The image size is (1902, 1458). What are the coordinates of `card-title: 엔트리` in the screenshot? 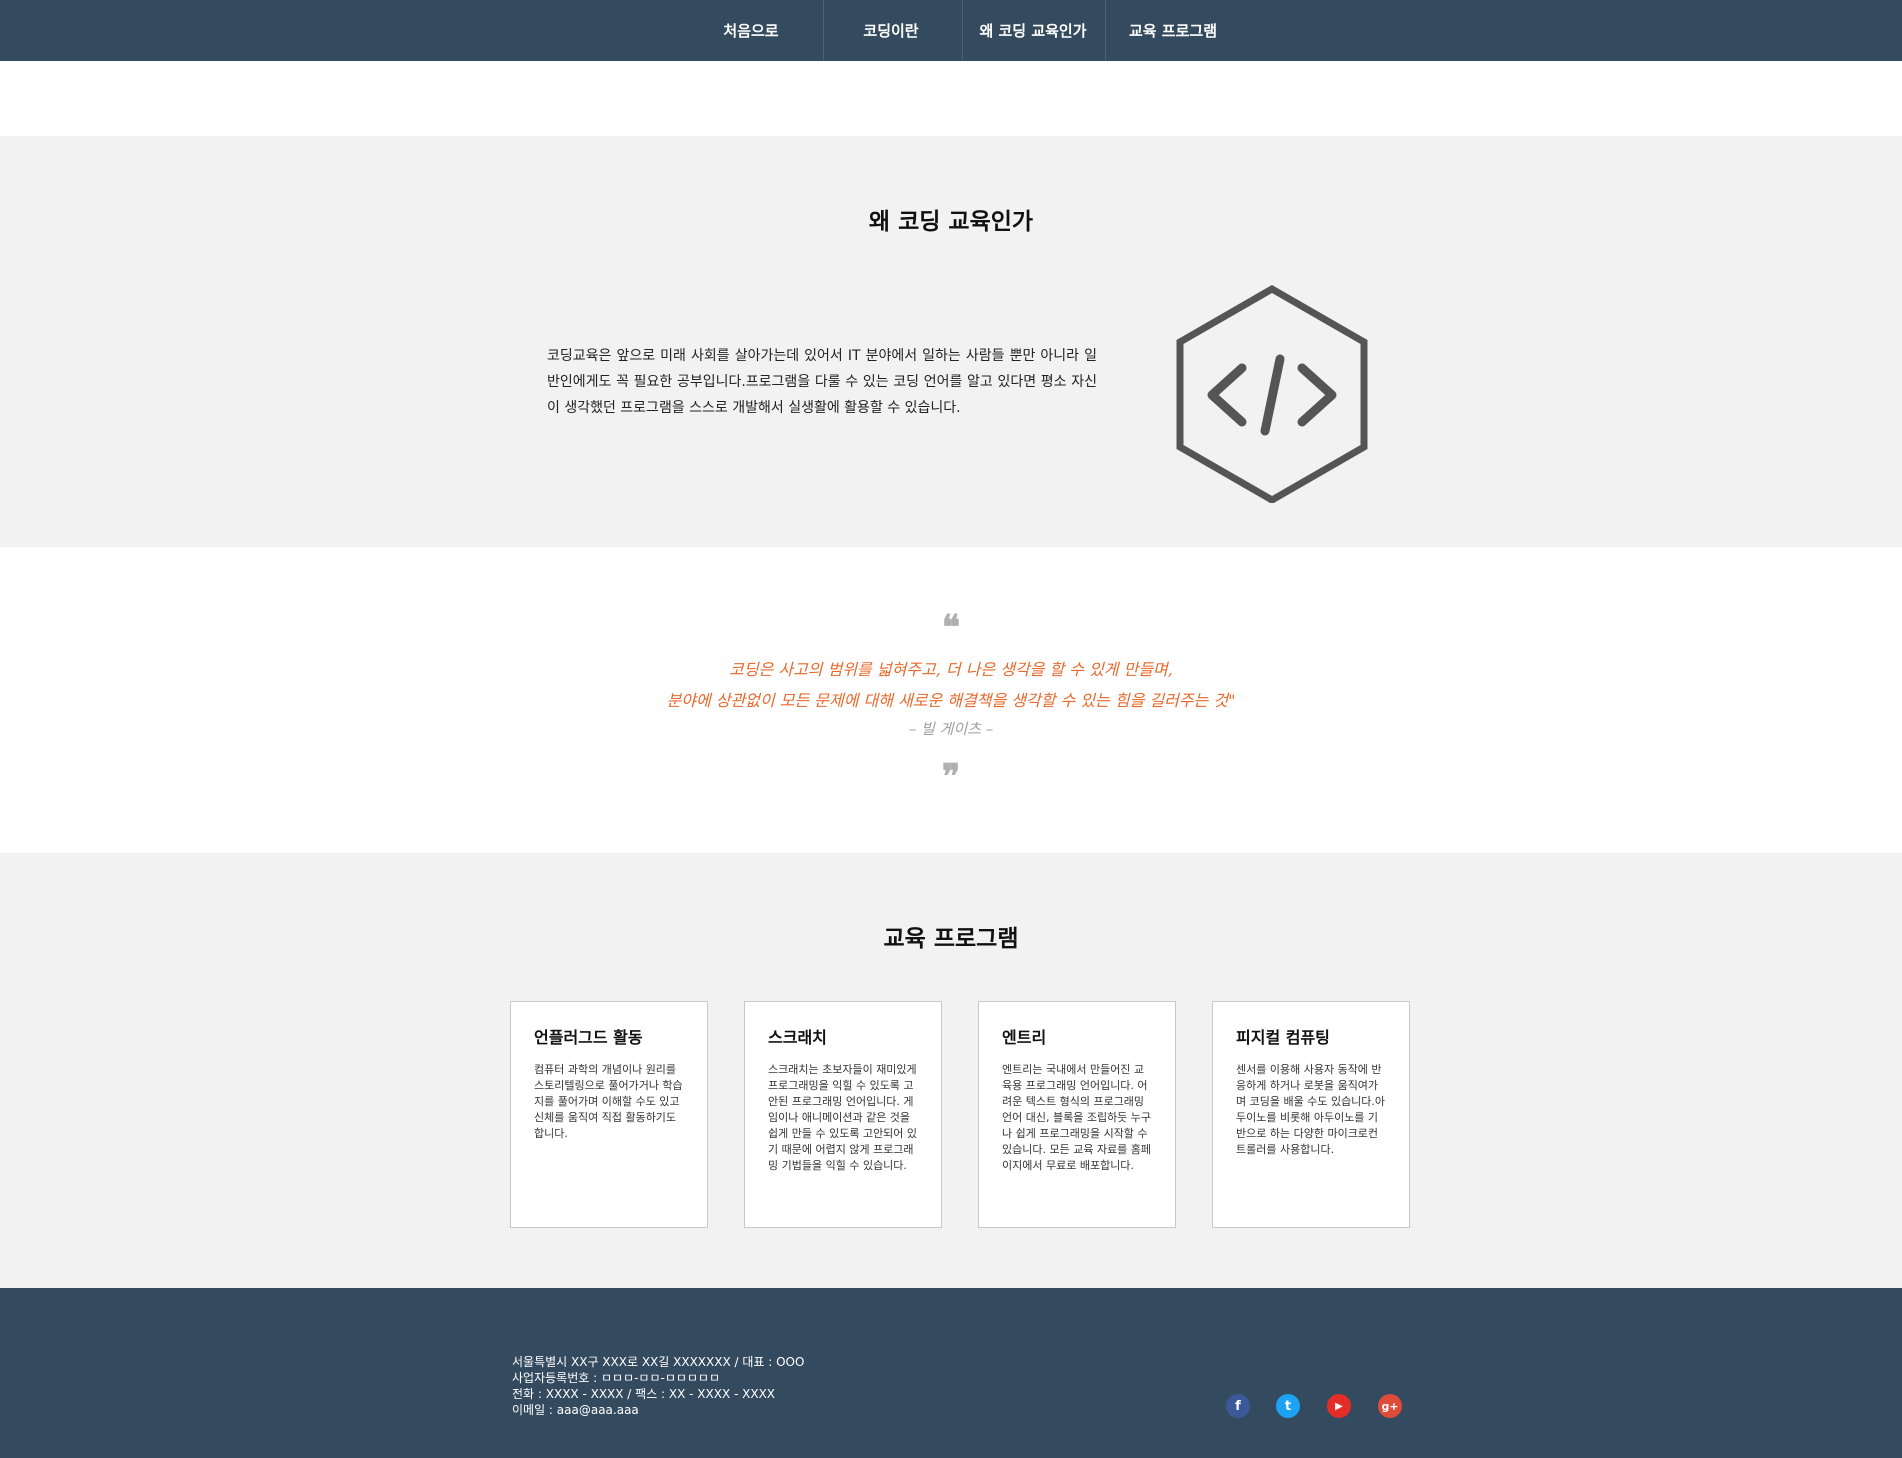 It's located at (1024, 1037).